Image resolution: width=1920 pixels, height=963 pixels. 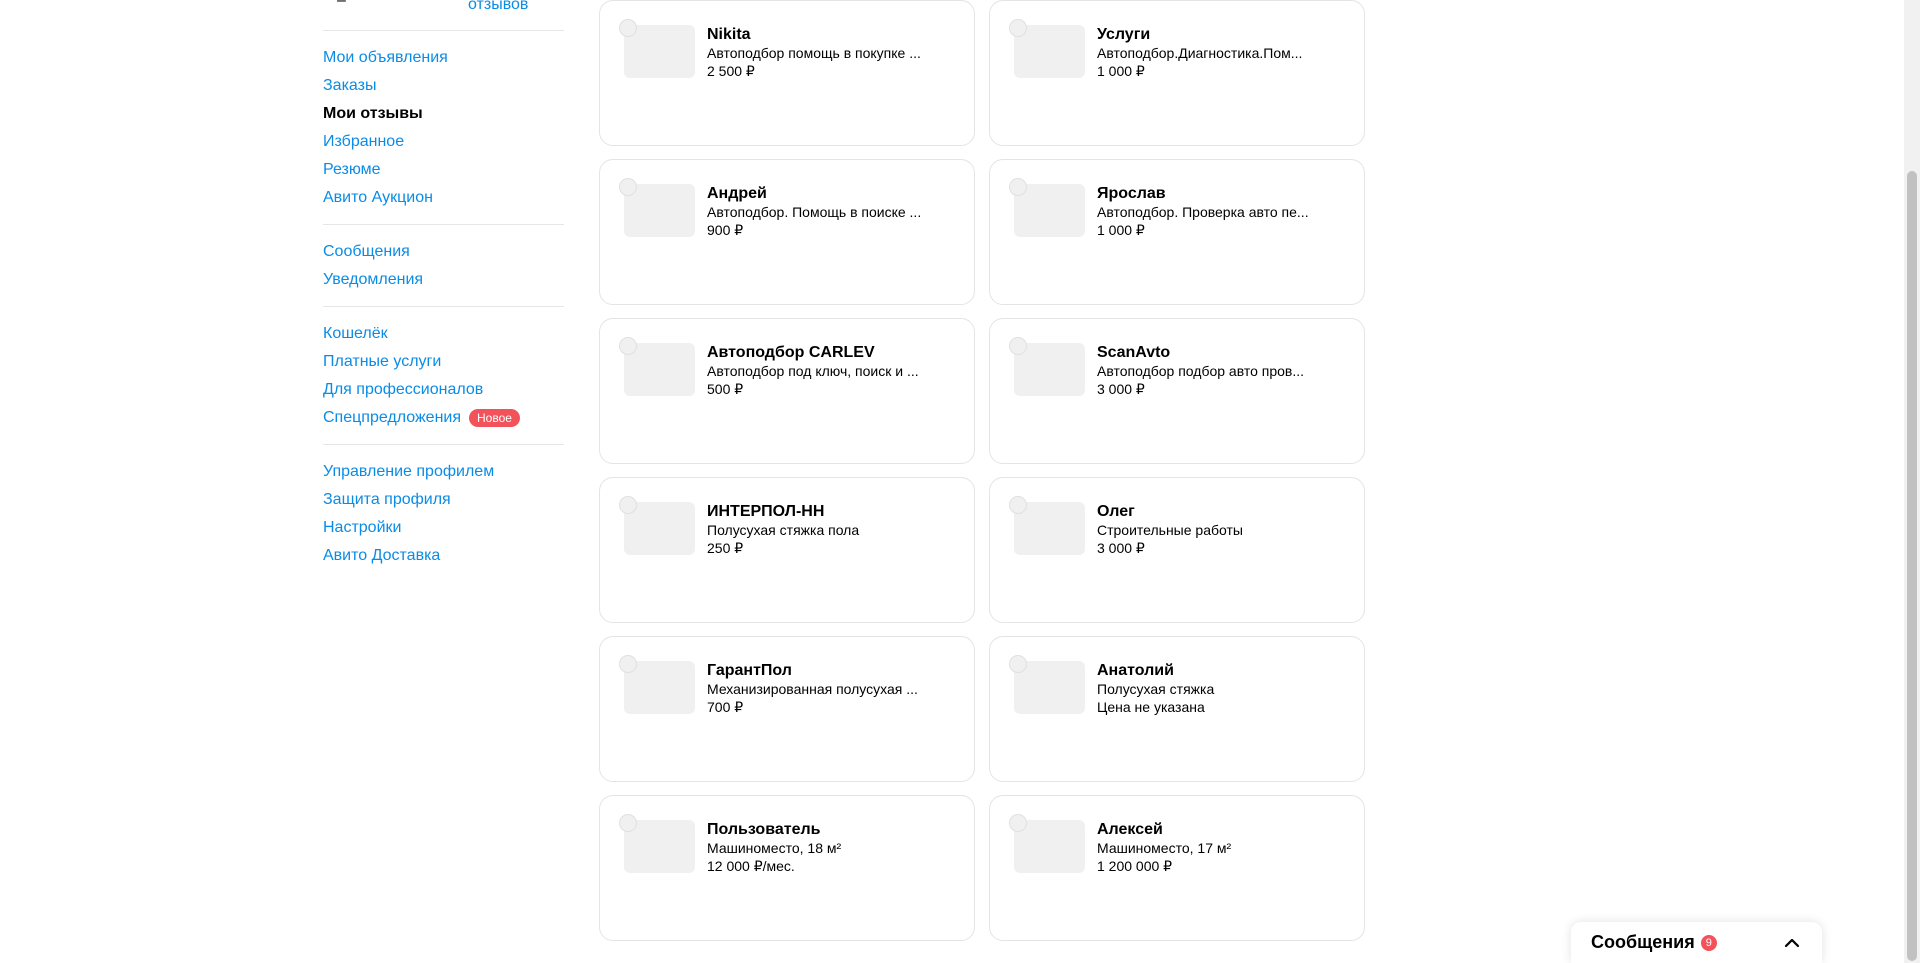 I want to click on sidebar-item: Уведомления, so click(x=443, y=280).